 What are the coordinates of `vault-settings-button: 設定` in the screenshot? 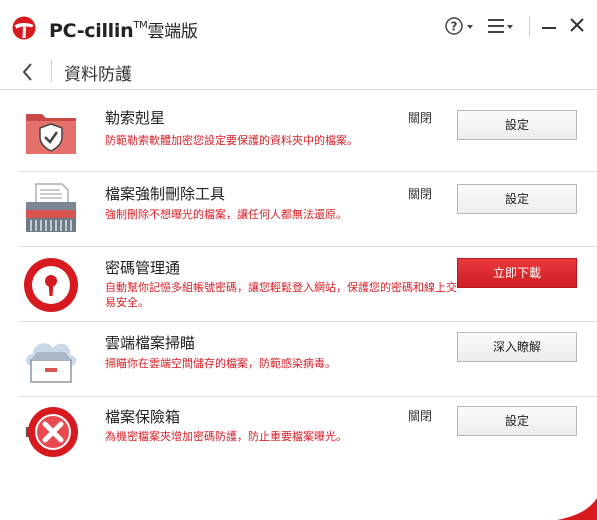 It's located at (517, 421).